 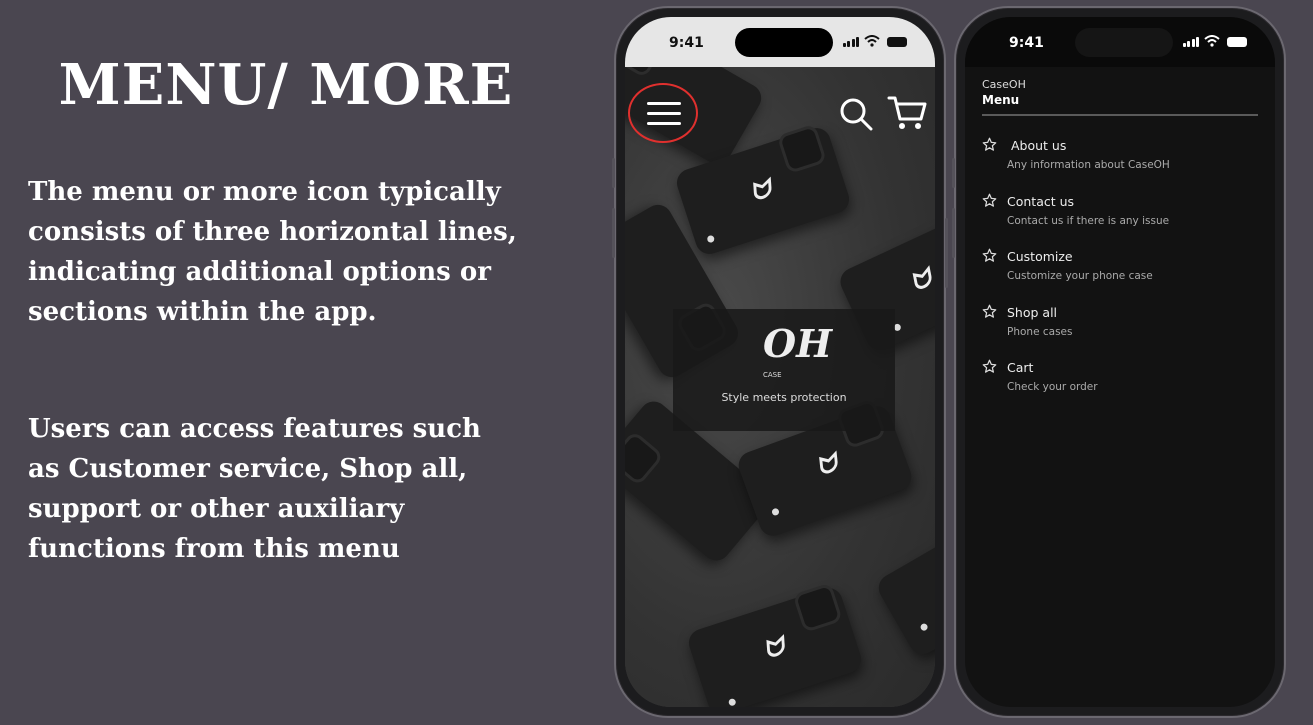 I want to click on menu-item-description: Check your order, so click(x=1052, y=387).